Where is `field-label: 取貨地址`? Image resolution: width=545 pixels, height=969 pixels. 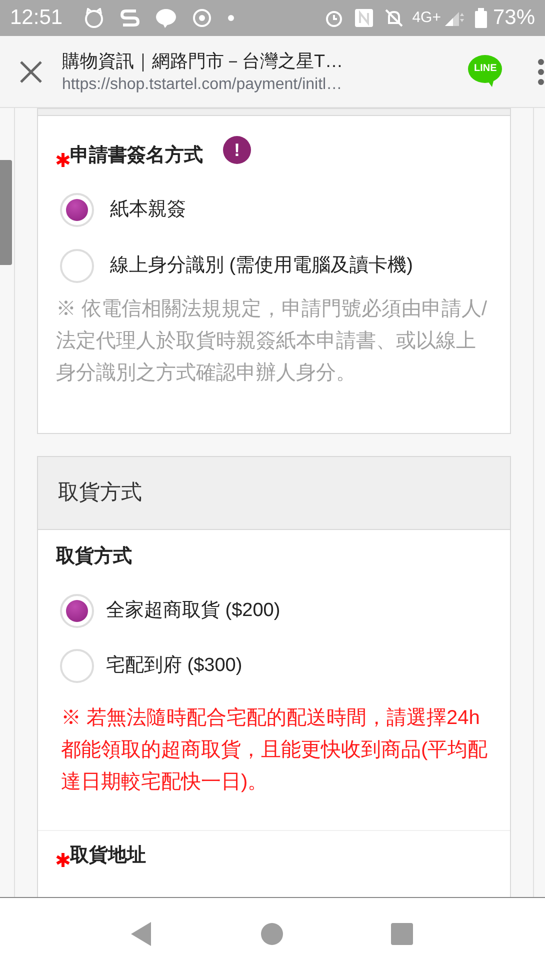
field-label: 取貨地址 is located at coordinates (108, 856).